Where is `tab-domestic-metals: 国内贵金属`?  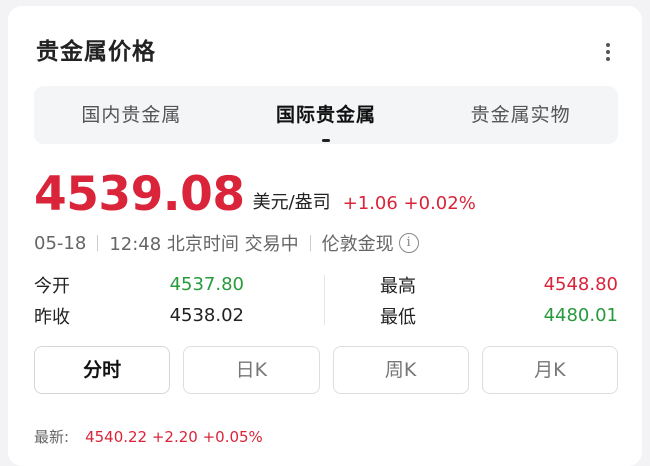 tab-domestic-metals: 国内贵金属 is located at coordinates (131, 115).